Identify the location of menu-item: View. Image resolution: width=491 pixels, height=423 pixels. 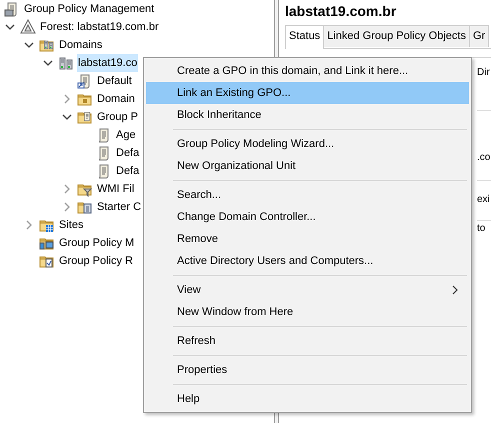
(307, 290).